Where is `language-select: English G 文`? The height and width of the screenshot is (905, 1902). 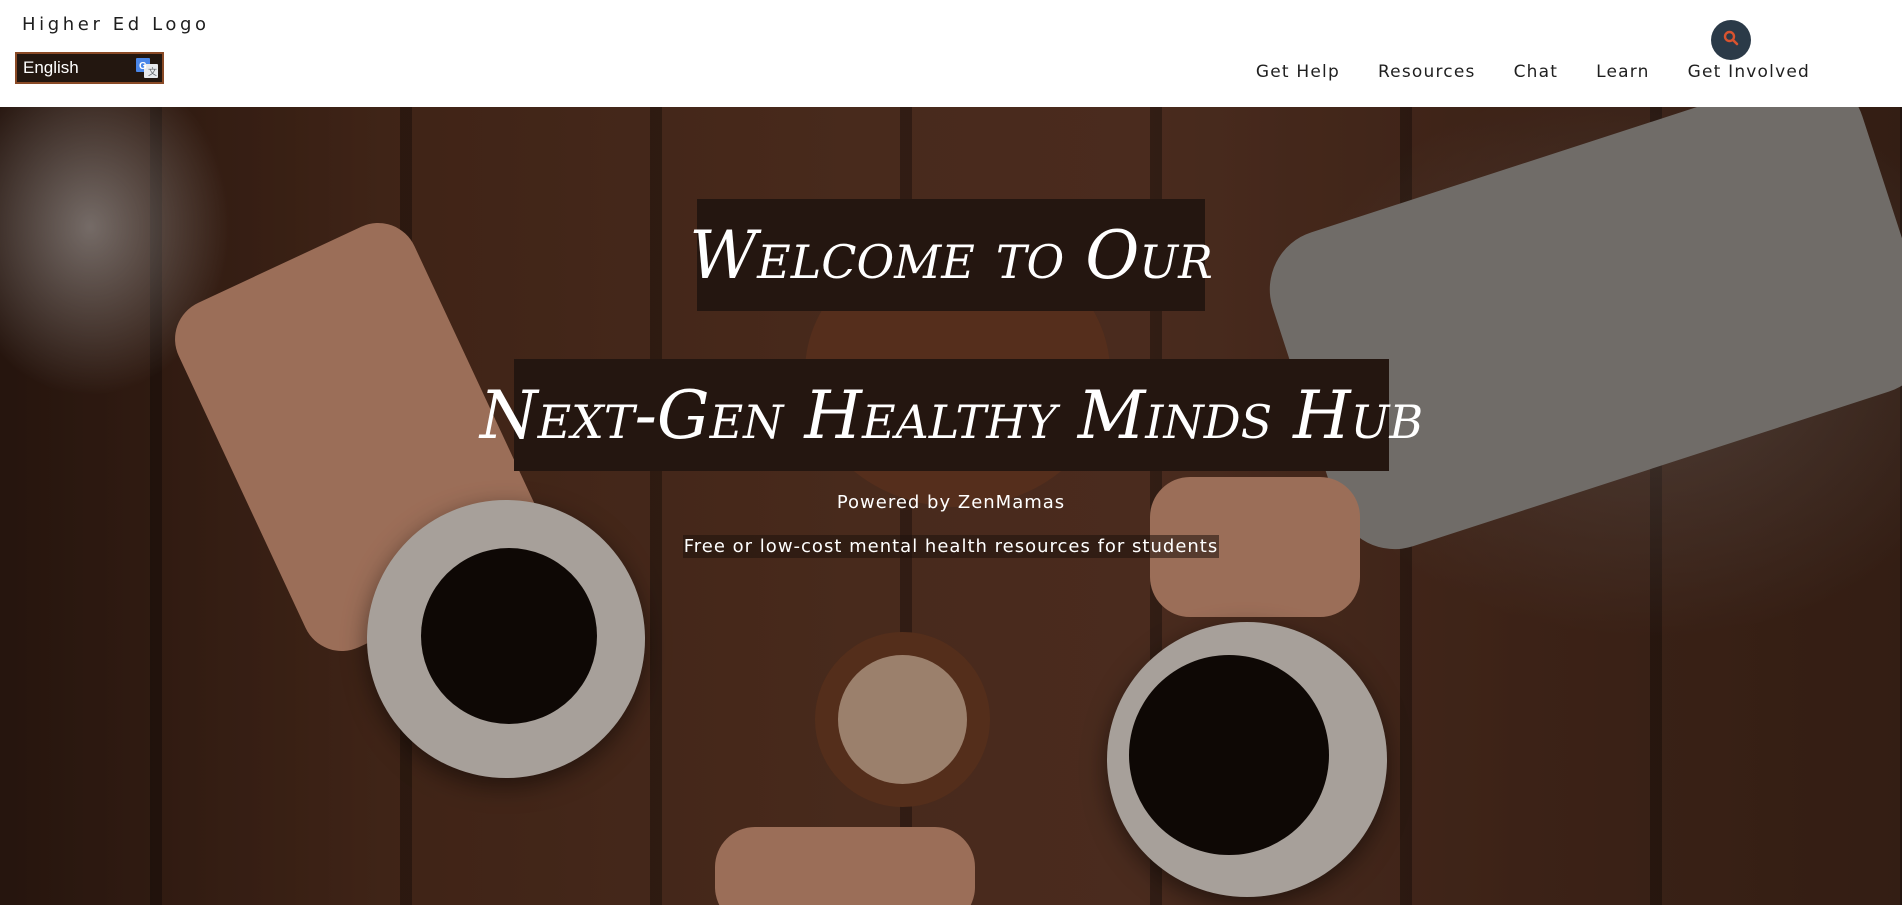
language-select: English G 文 is located at coordinates (89, 68).